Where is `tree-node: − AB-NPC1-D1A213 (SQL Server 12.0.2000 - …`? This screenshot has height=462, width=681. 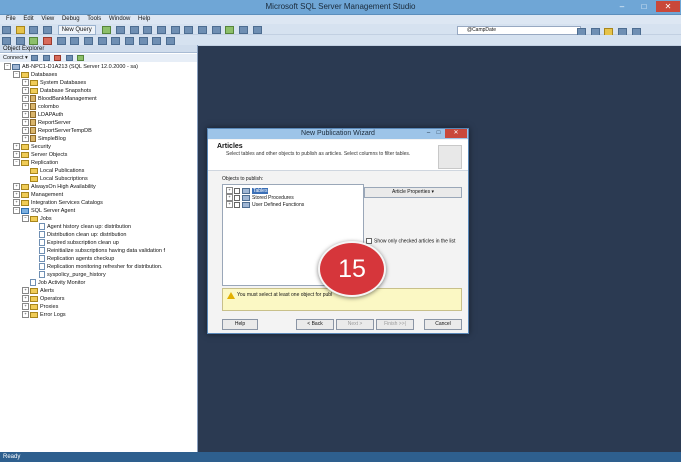
tree-node: − AB-NPC1-D1A213 (SQL Server 12.0.2000 - … is located at coordinates (71, 67).